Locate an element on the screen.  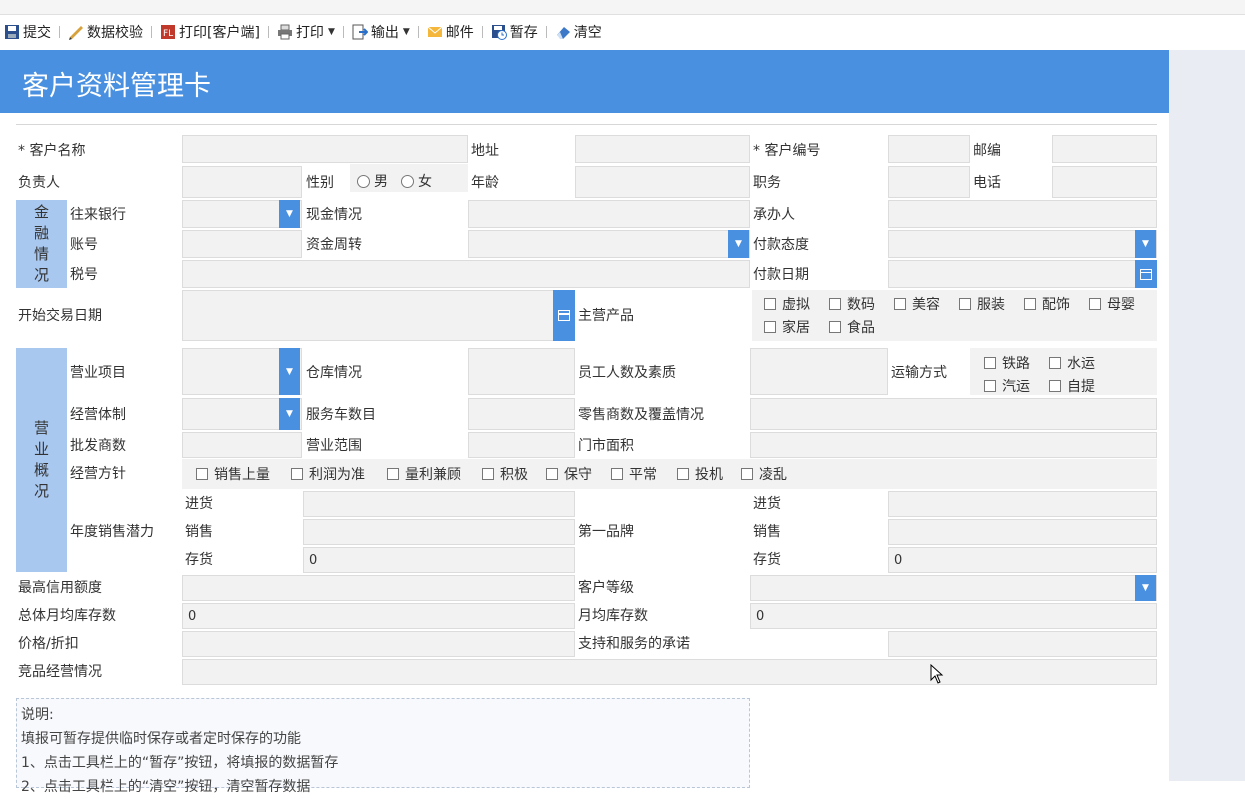
brand-purchase-label: 进货 is located at coordinates (767, 504).